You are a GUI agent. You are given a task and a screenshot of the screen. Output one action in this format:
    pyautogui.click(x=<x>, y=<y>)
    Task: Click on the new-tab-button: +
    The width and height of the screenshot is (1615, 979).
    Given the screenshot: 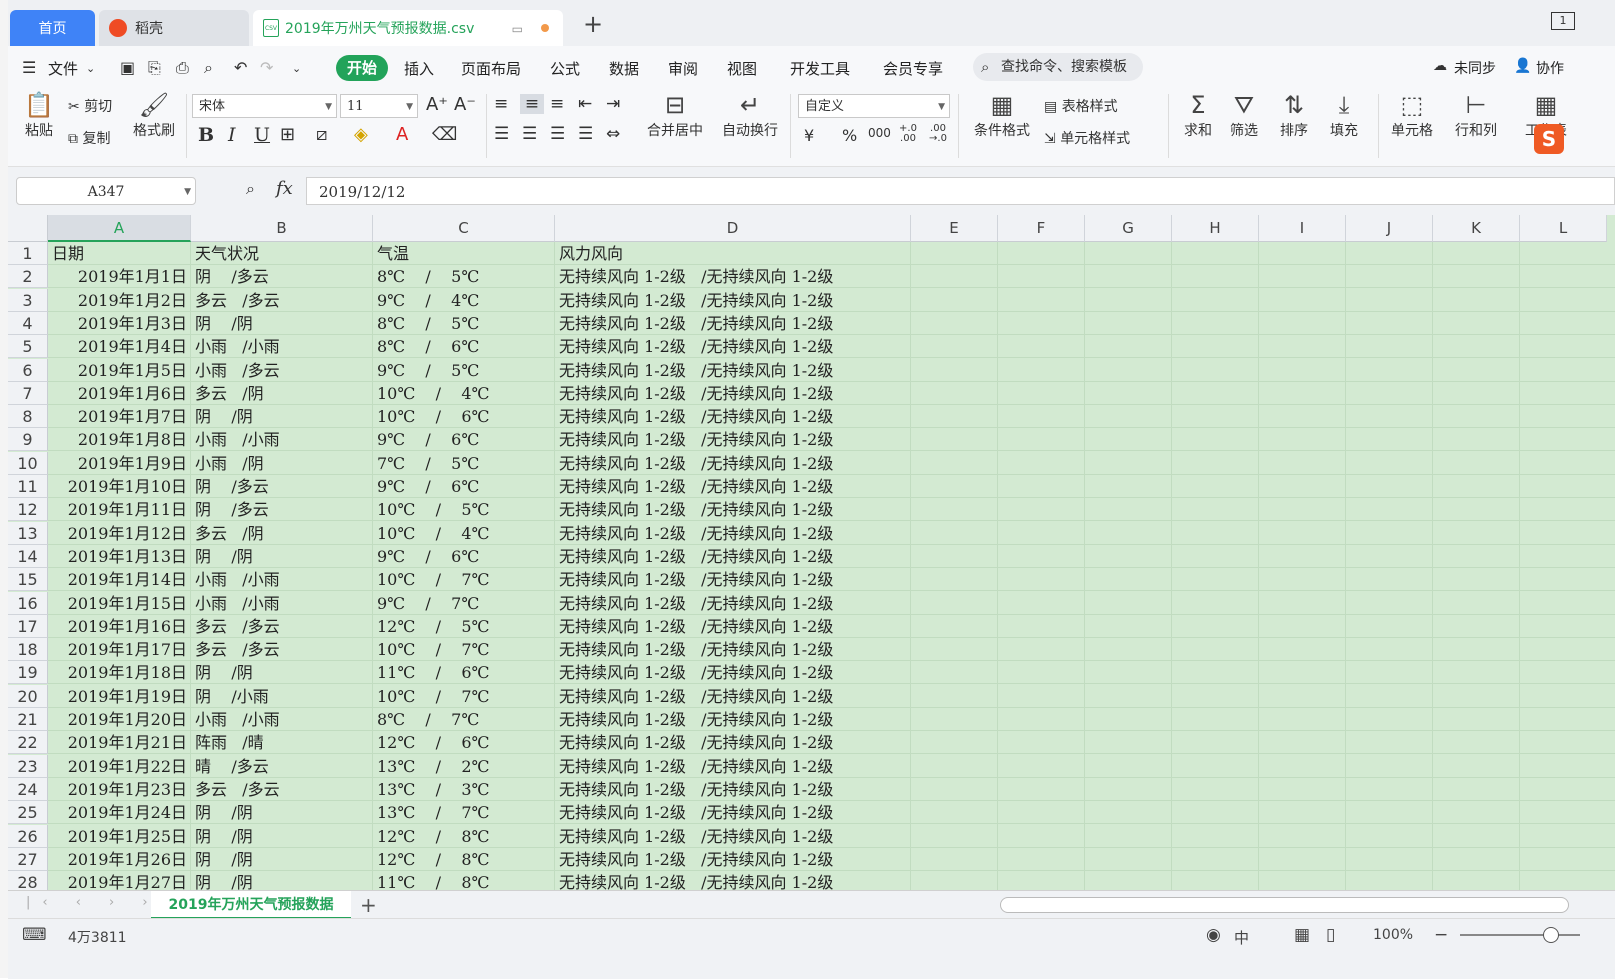 What is the action you would take?
    pyautogui.click(x=593, y=24)
    